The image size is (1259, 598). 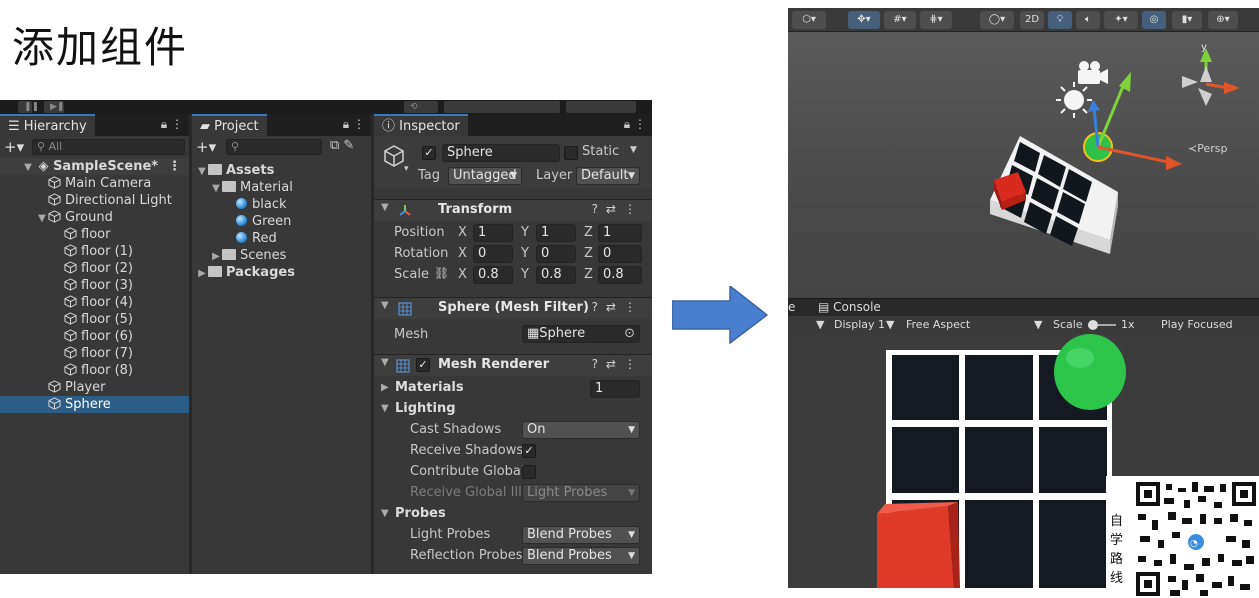 What do you see at coordinates (281, 187) in the screenshot?
I see `project-item: ▼ Material` at bounding box center [281, 187].